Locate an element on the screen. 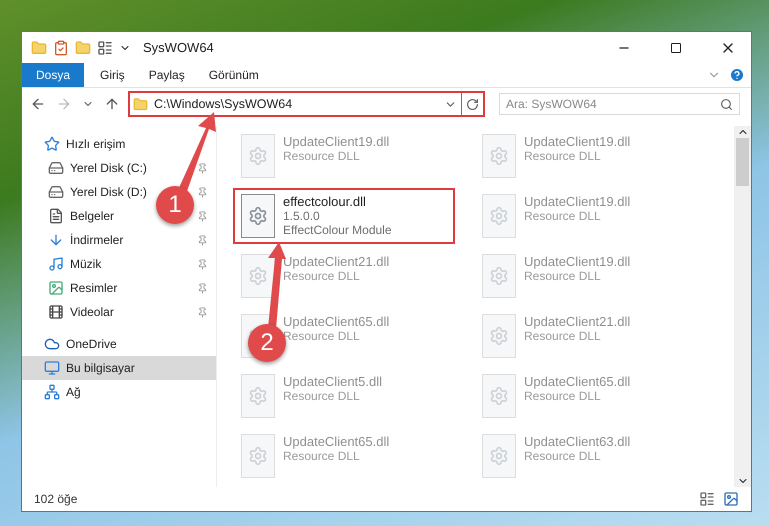  ribbon-tab: Giriş is located at coordinates (112, 75).